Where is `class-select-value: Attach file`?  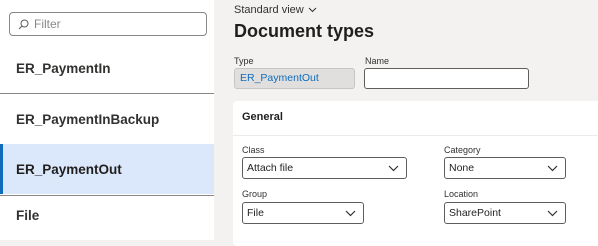 class-select-value: Attach file is located at coordinates (270, 168).